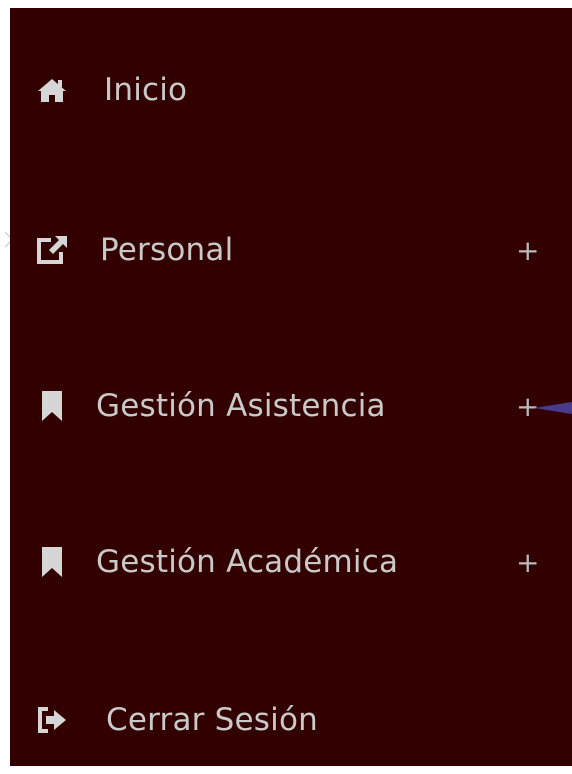 This screenshot has height=774, width=572. What do you see at coordinates (146, 90) in the screenshot?
I see `sidebar-item-label: Inicio` at bounding box center [146, 90].